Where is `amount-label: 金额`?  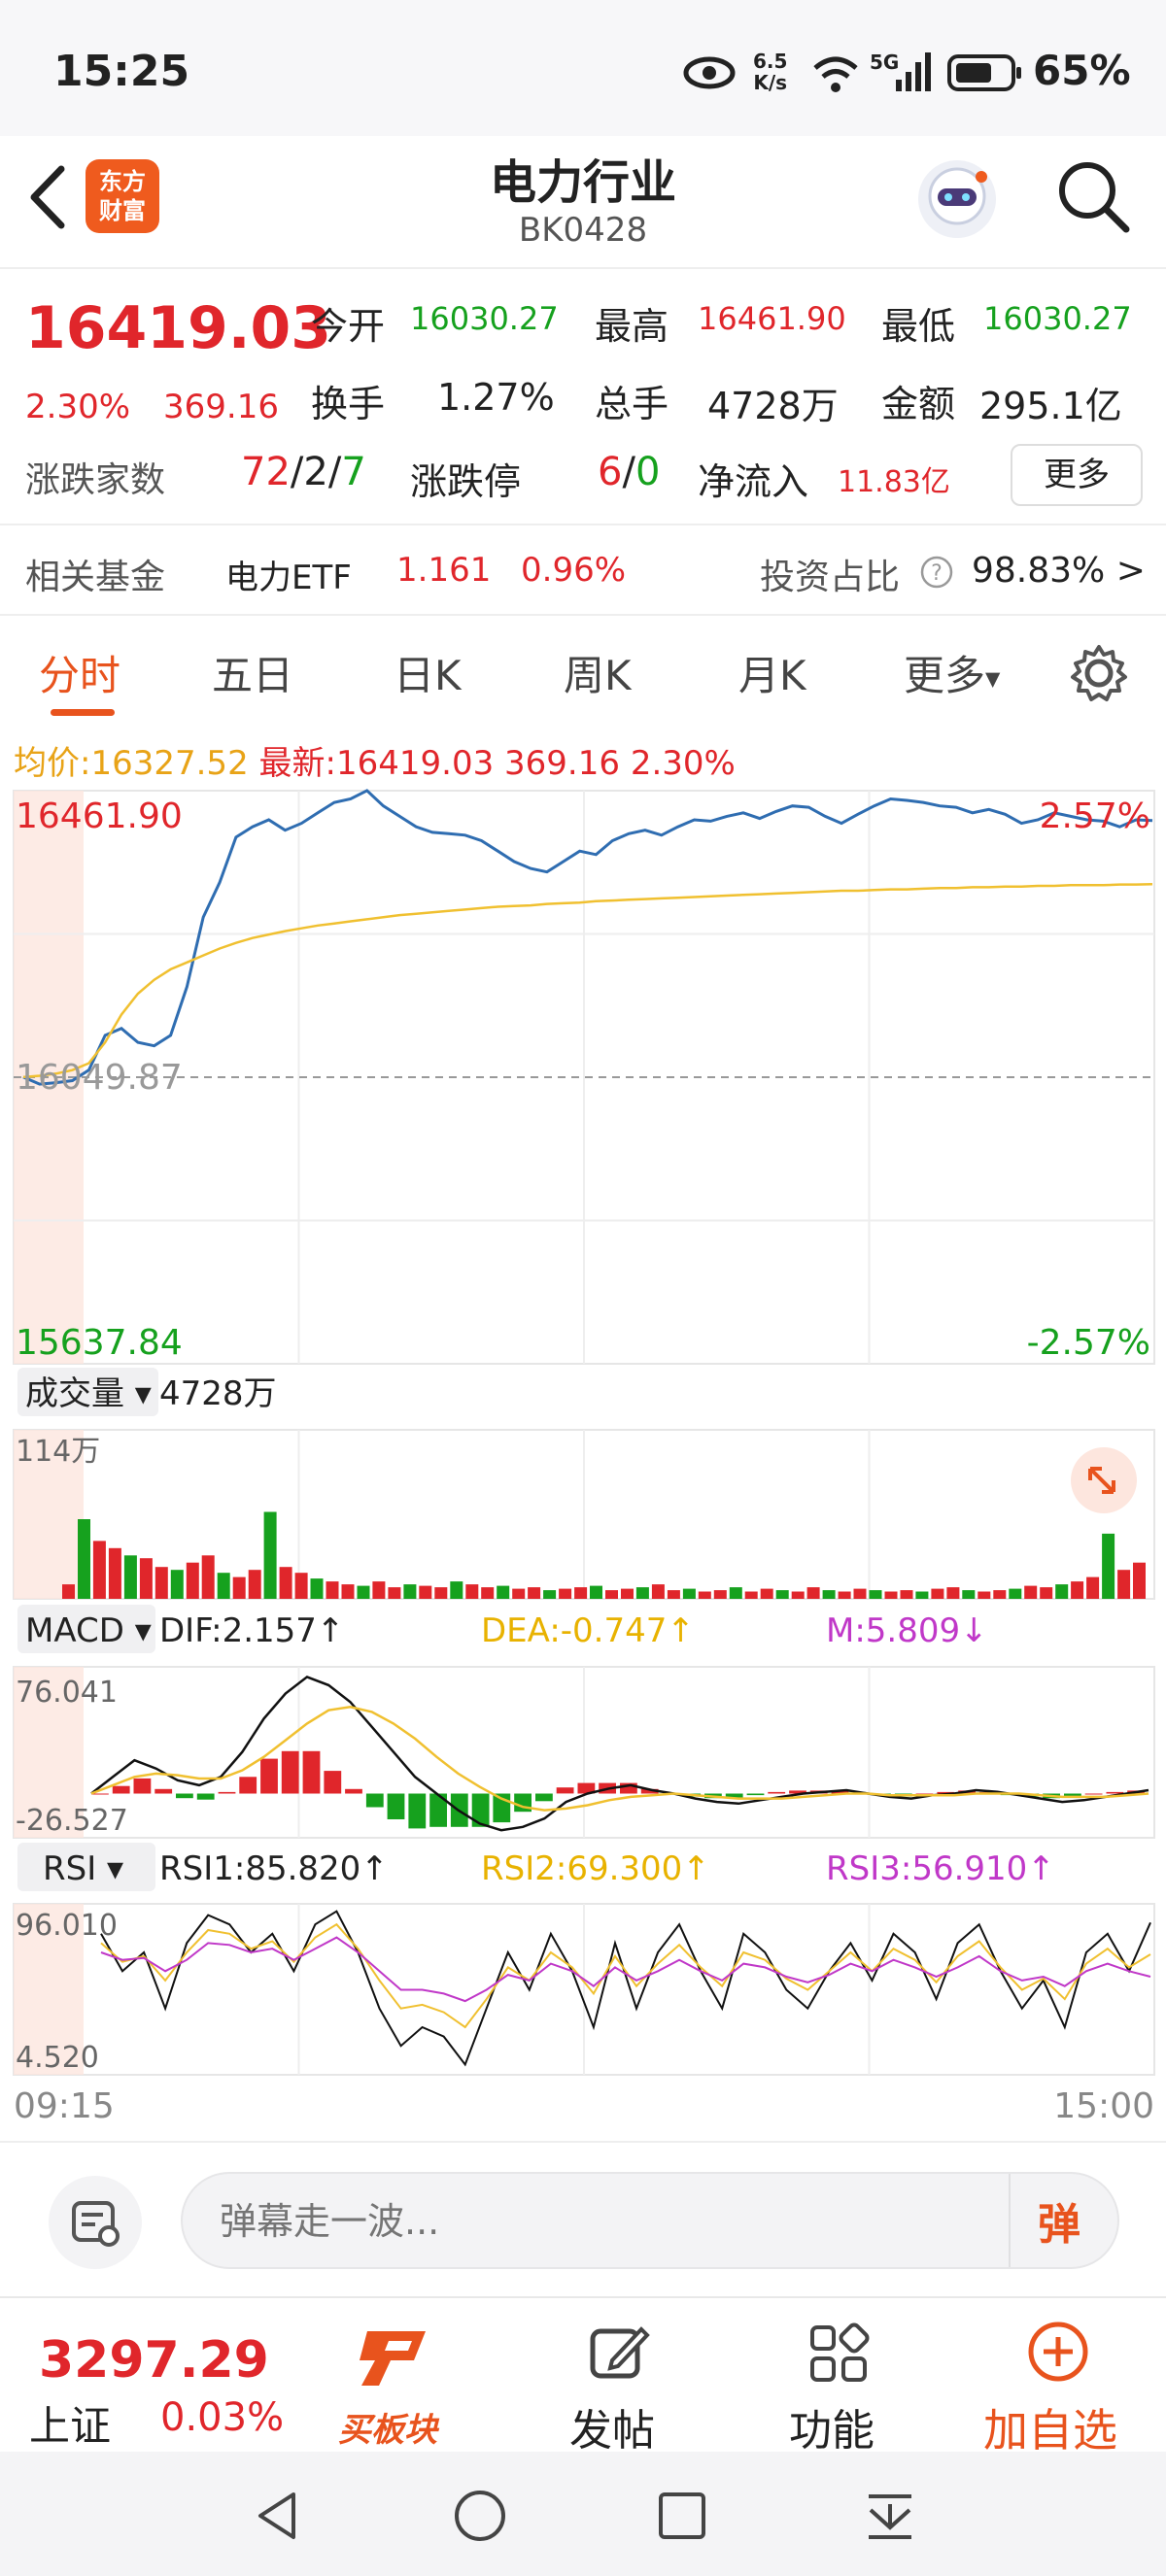
amount-label: 金额 is located at coordinates (918, 404).